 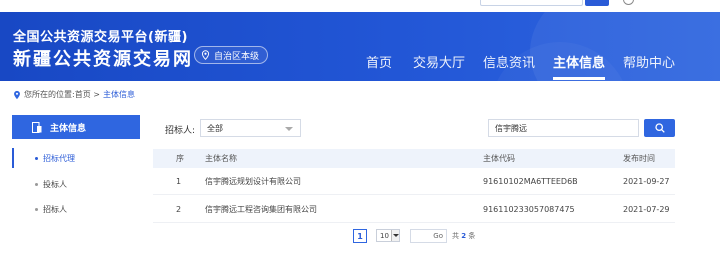 What do you see at coordinates (472, 236) in the screenshot?
I see `total-suffix: 条` at bounding box center [472, 236].